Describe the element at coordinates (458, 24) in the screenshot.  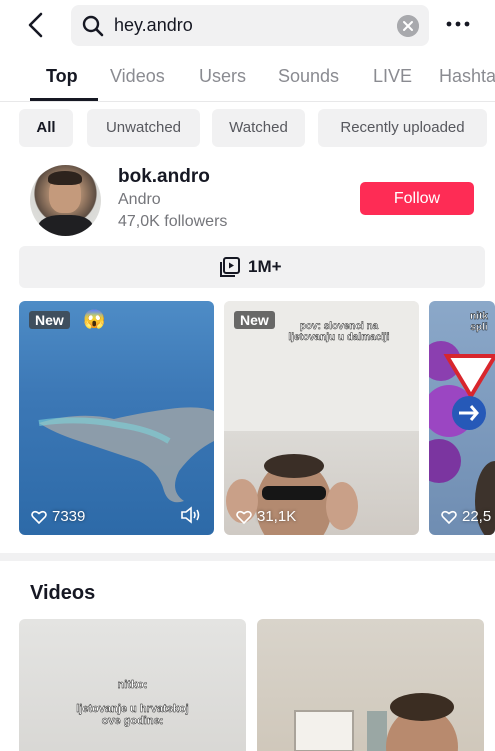
I see `more-options-icon` at that location.